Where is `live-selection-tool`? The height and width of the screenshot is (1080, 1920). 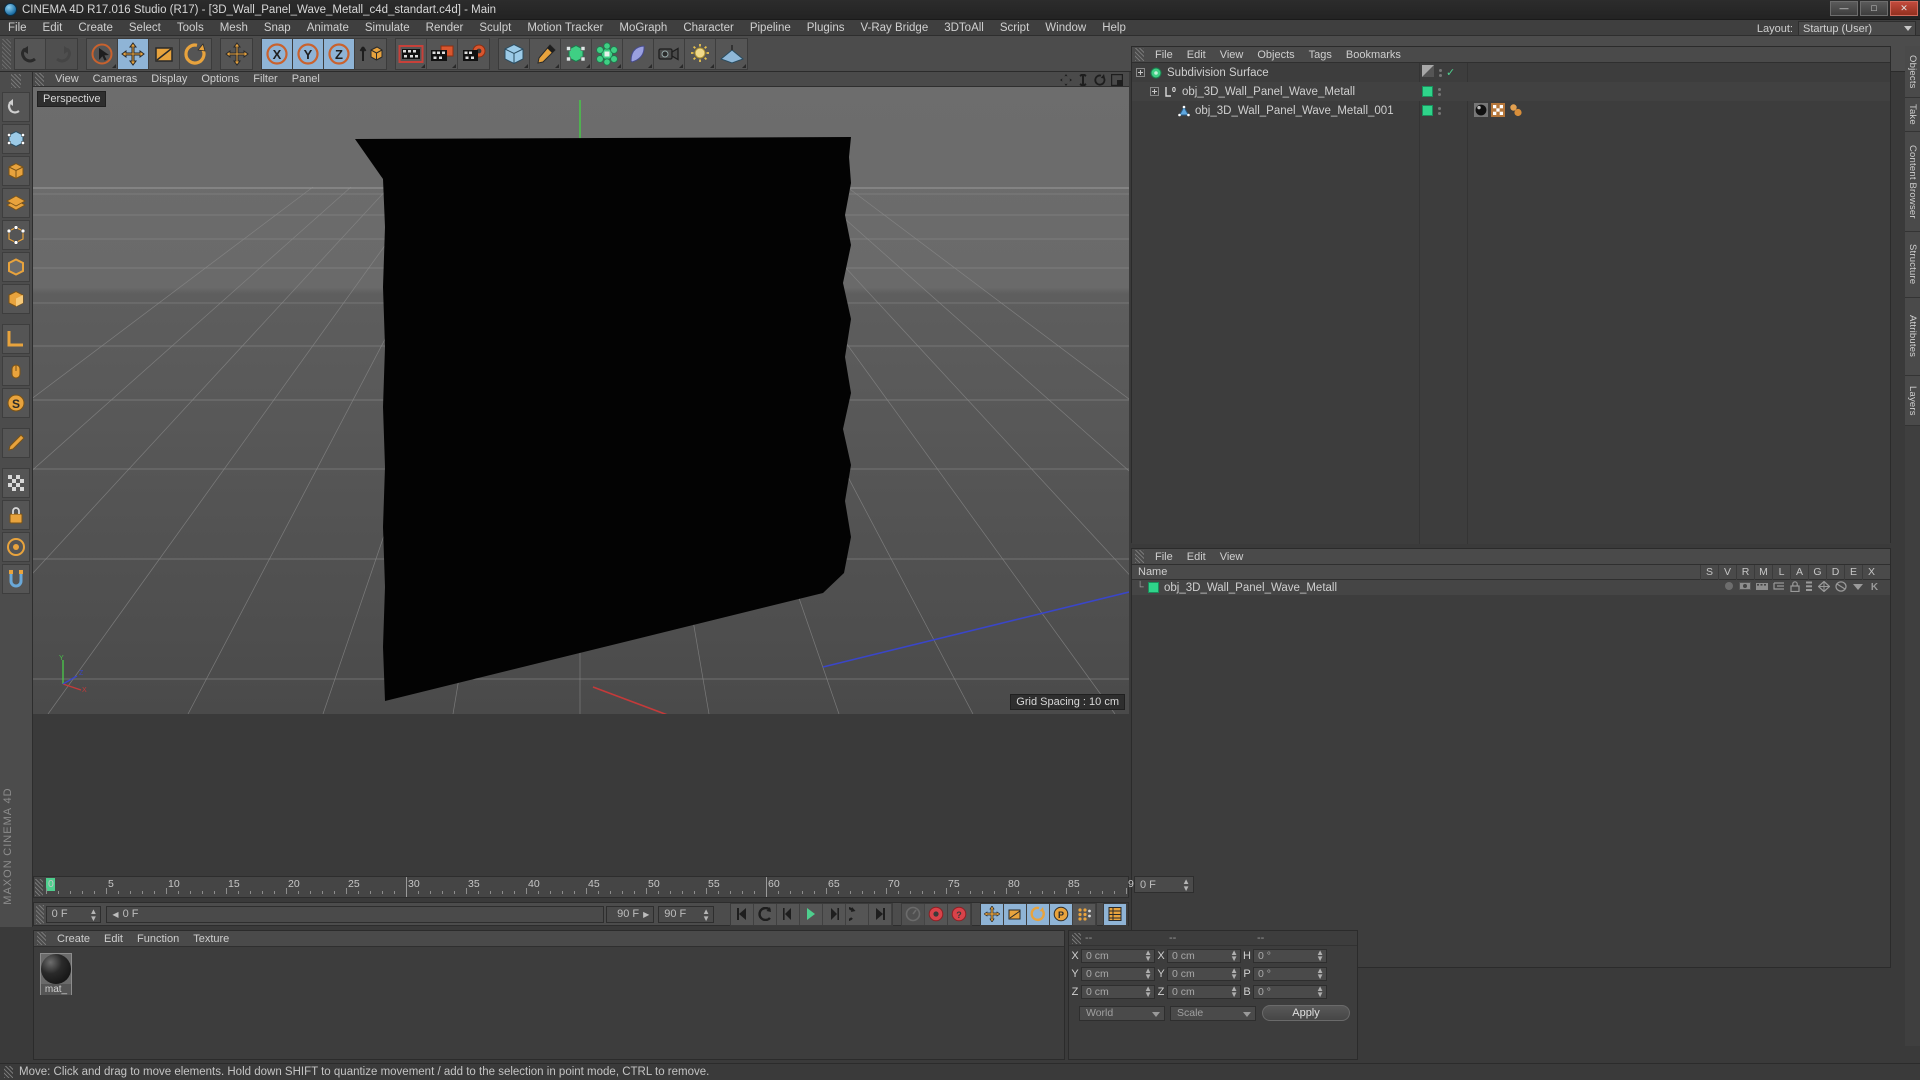
live-selection-tool is located at coordinates (102, 53).